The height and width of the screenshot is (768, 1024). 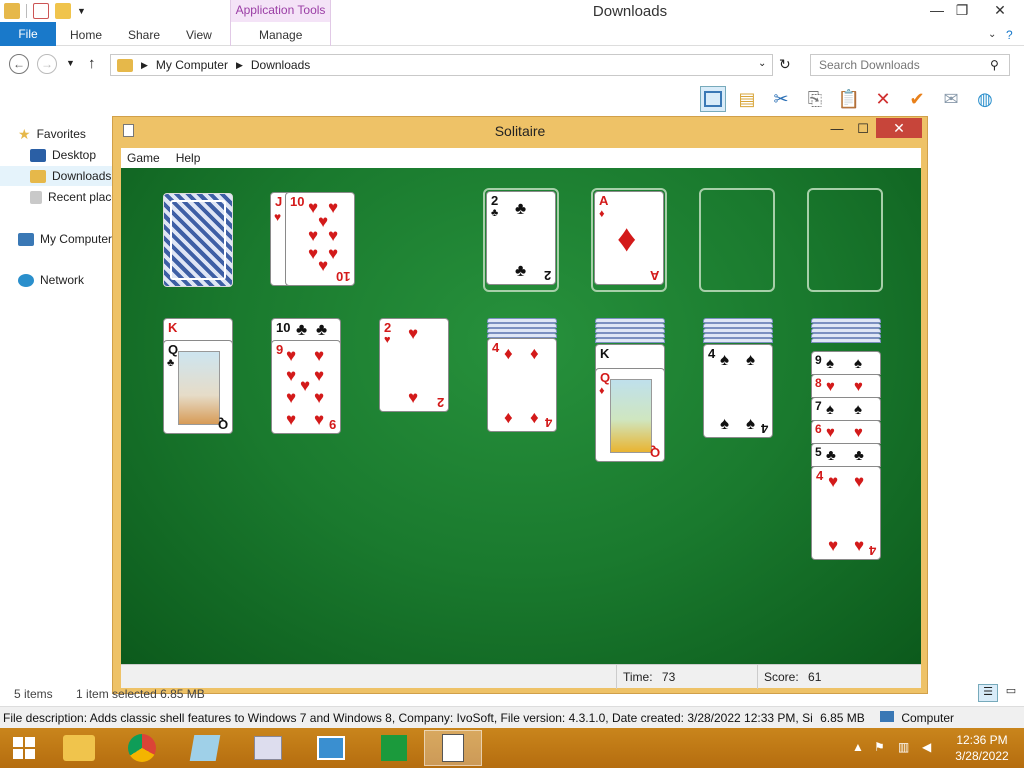 What do you see at coordinates (320, 239) in the screenshot?
I see `waste-card-ten-hearts: 10 ♥ ♥ ♥ ♥ ♥ ♥ ♥ ♥ 10` at bounding box center [320, 239].